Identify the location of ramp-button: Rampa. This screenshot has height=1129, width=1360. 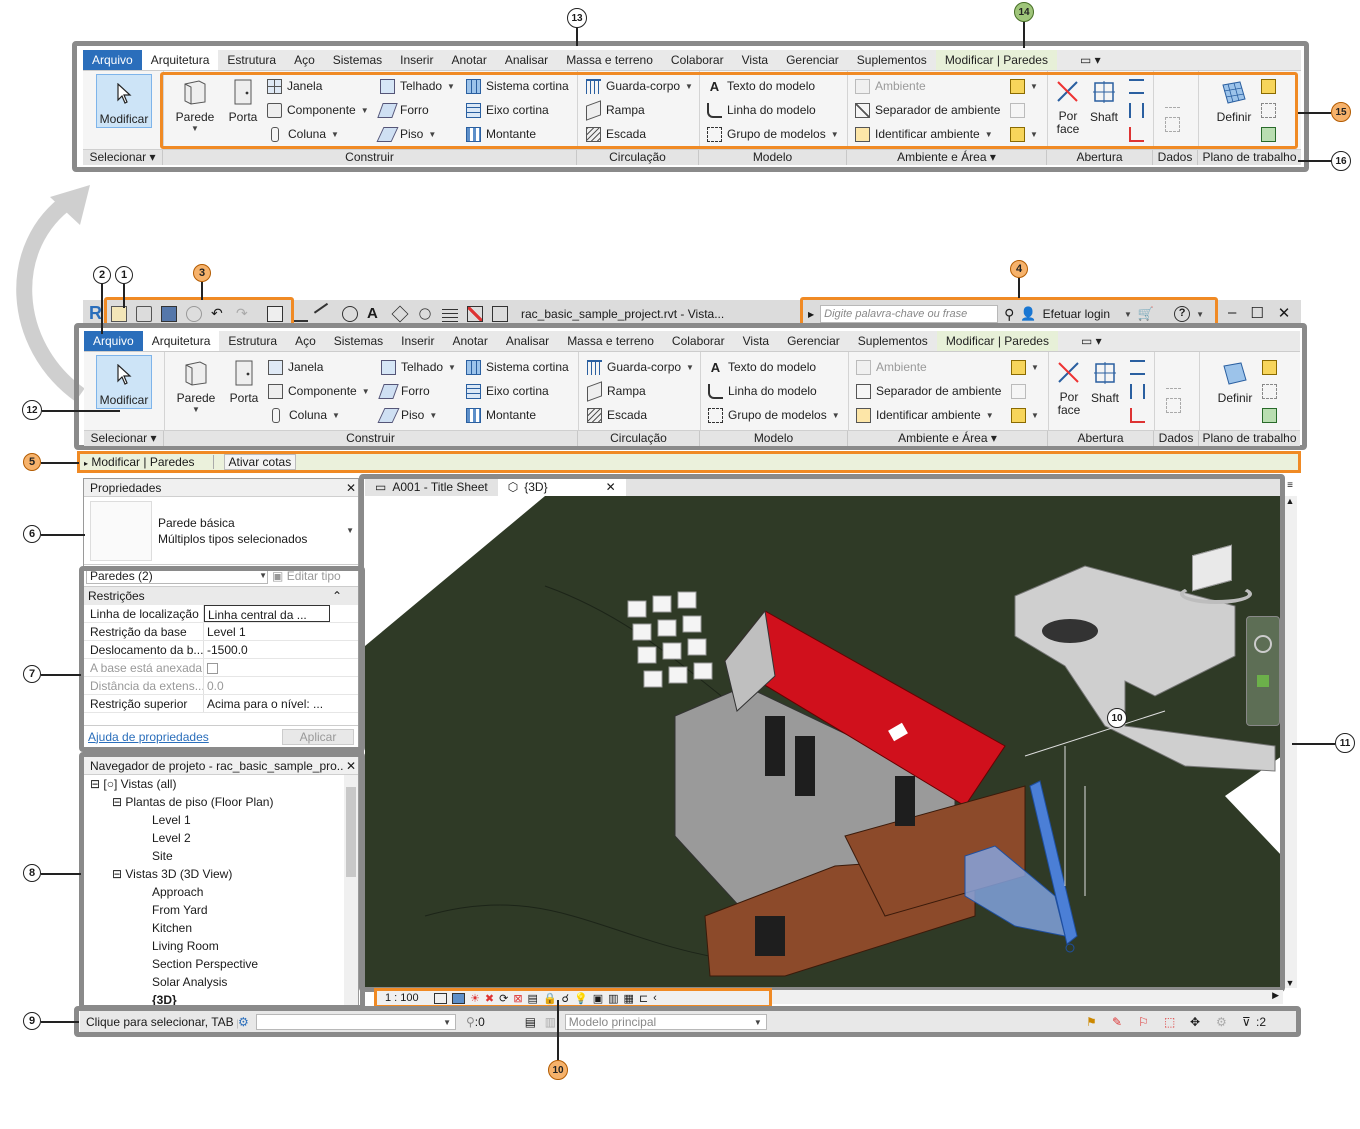
(616, 391).